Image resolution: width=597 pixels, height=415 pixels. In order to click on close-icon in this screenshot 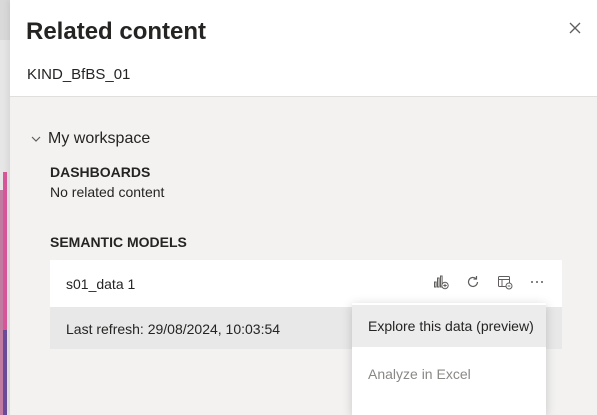, I will do `click(575, 28)`.